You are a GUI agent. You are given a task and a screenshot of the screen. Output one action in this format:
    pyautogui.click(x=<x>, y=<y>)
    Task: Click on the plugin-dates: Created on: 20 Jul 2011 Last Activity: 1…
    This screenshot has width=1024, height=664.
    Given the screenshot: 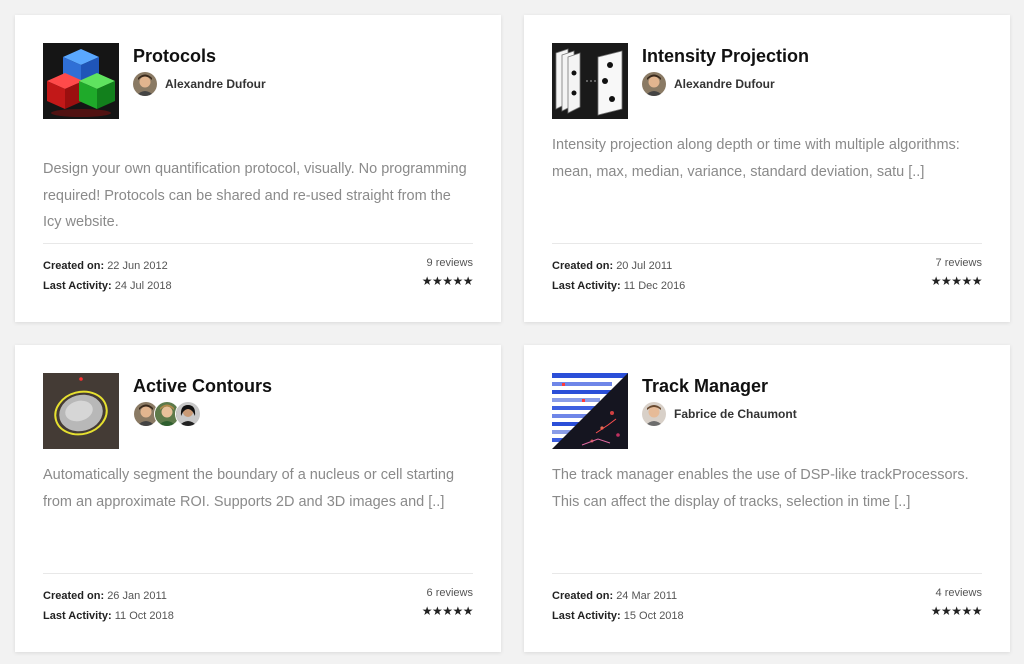 What is the action you would take?
    pyautogui.click(x=618, y=276)
    